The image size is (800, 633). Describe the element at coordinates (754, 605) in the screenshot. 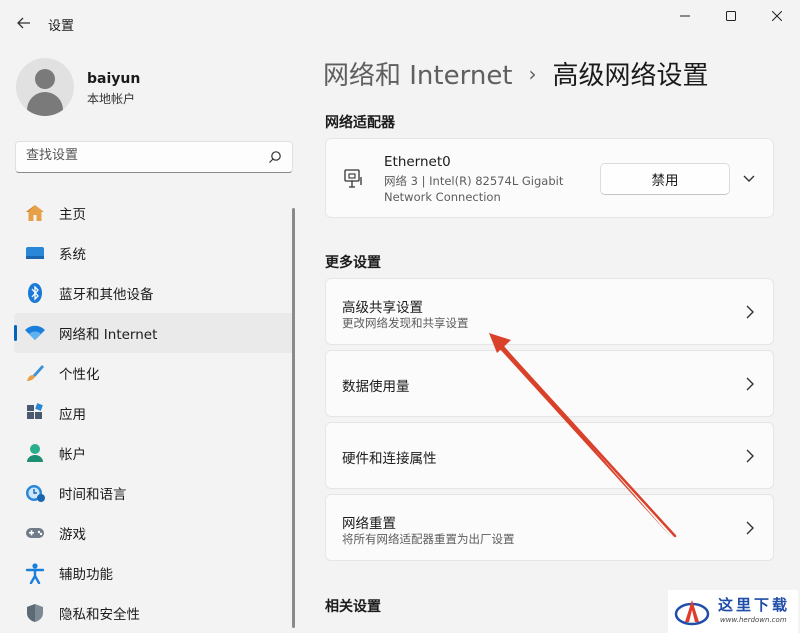

I see `watermark-text: 这里下载` at that location.